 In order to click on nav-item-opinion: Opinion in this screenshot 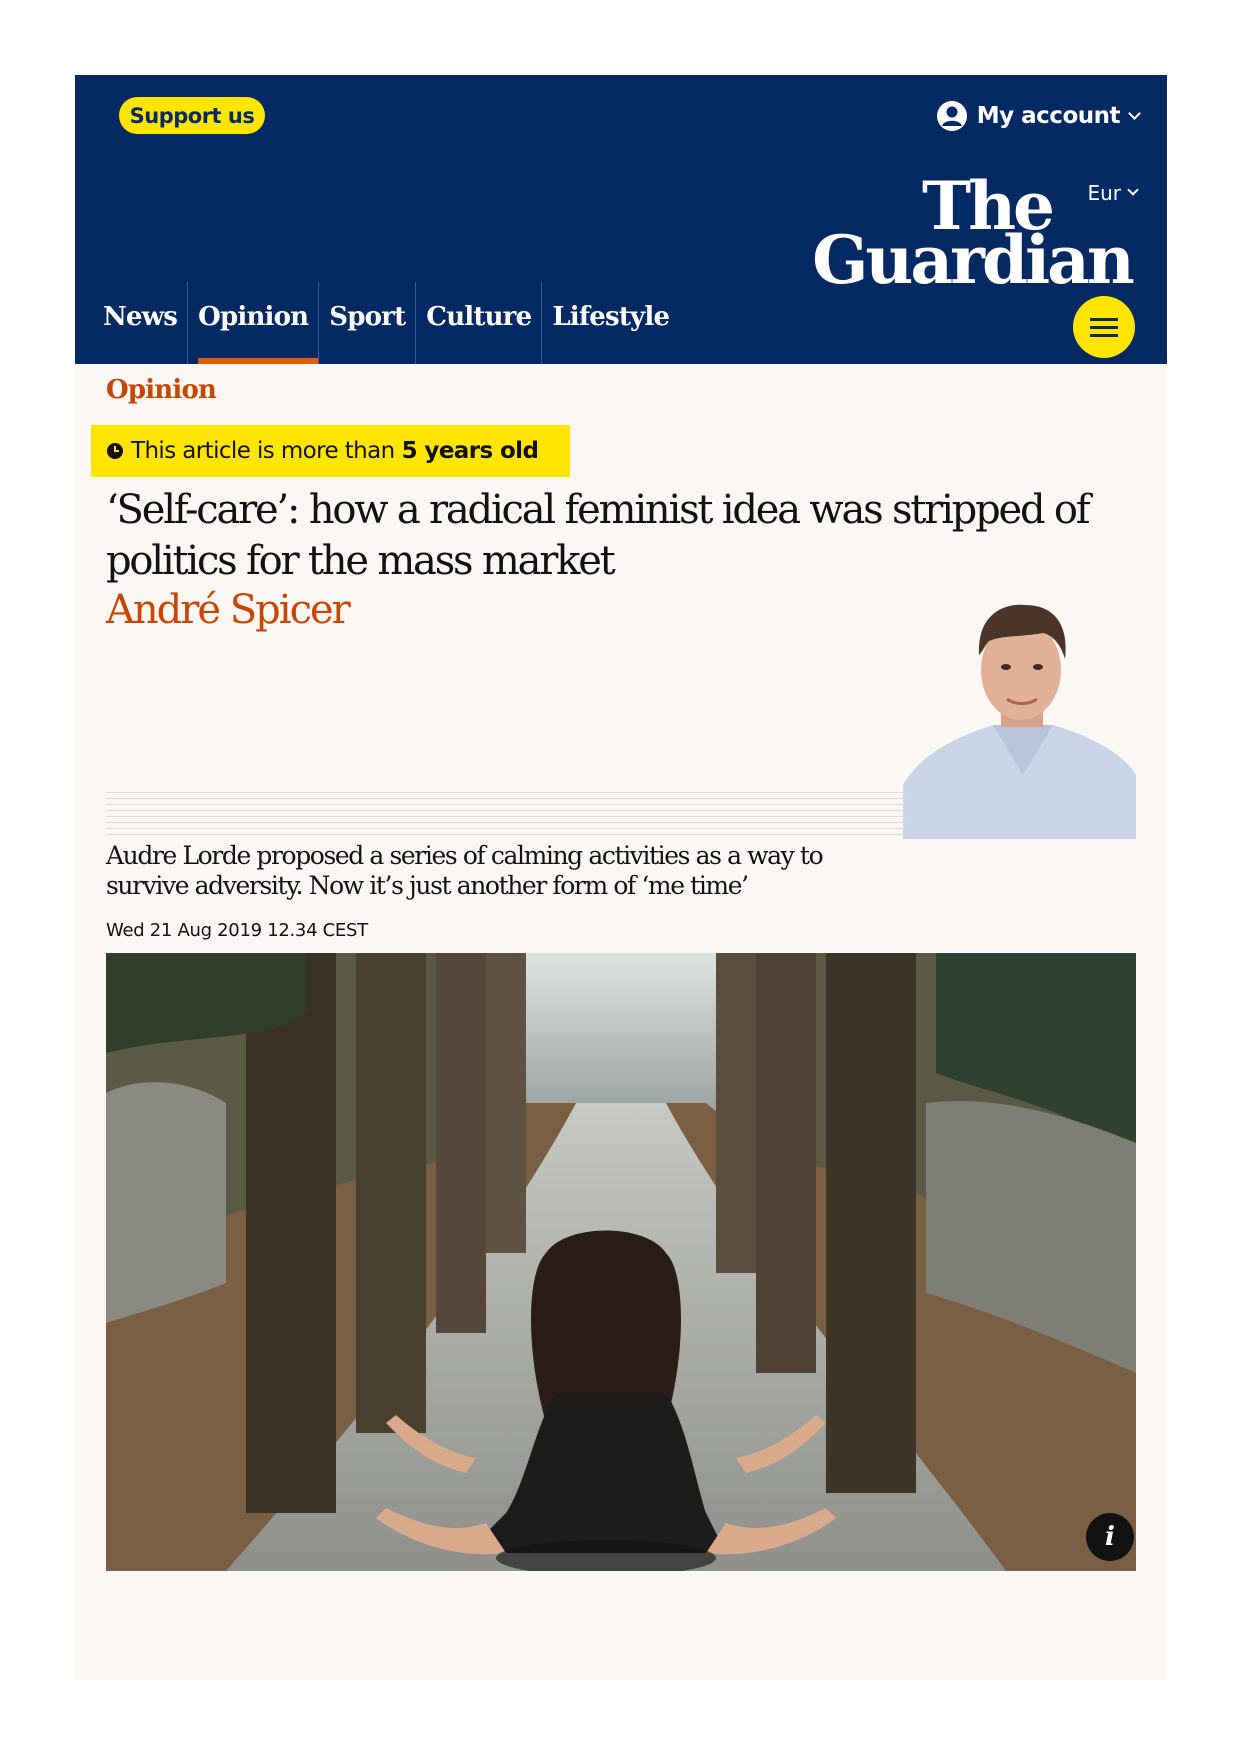, I will do `click(254, 323)`.